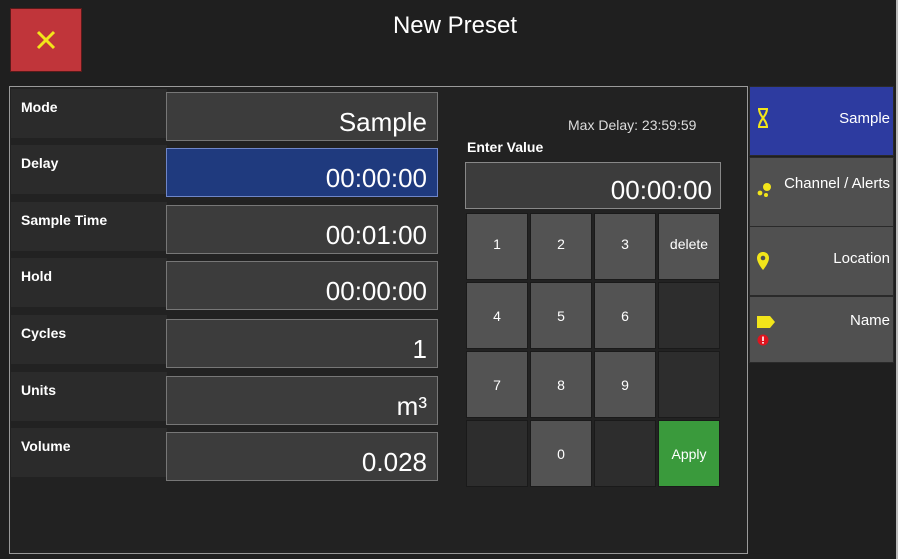 The image size is (902, 559). What do you see at coordinates (689, 246) in the screenshot?
I see `delete-key: delete` at bounding box center [689, 246].